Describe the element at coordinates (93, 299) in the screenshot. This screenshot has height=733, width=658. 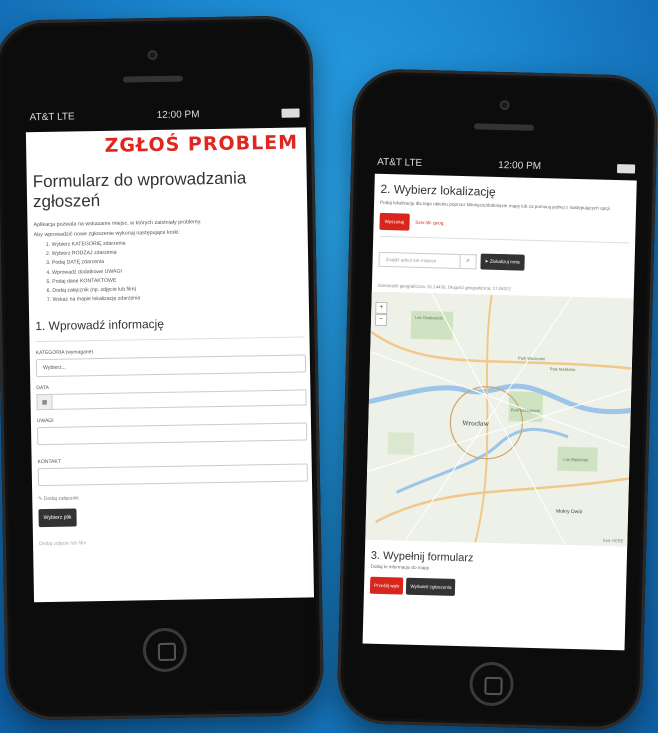
I see `list-item: 7. Wskaż na mapie lokalizację zdarzenia` at that location.